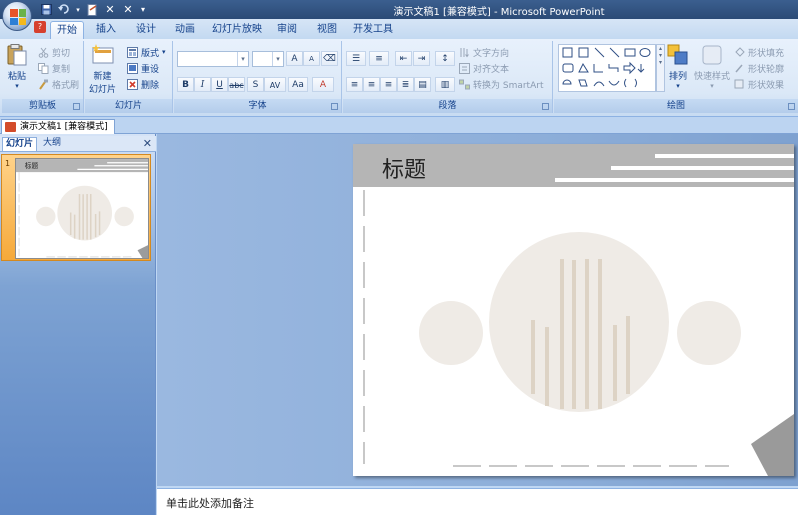 The height and width of the screenshot is (515, 798). I want to click on close-icon: ✕, so click(147, 143).